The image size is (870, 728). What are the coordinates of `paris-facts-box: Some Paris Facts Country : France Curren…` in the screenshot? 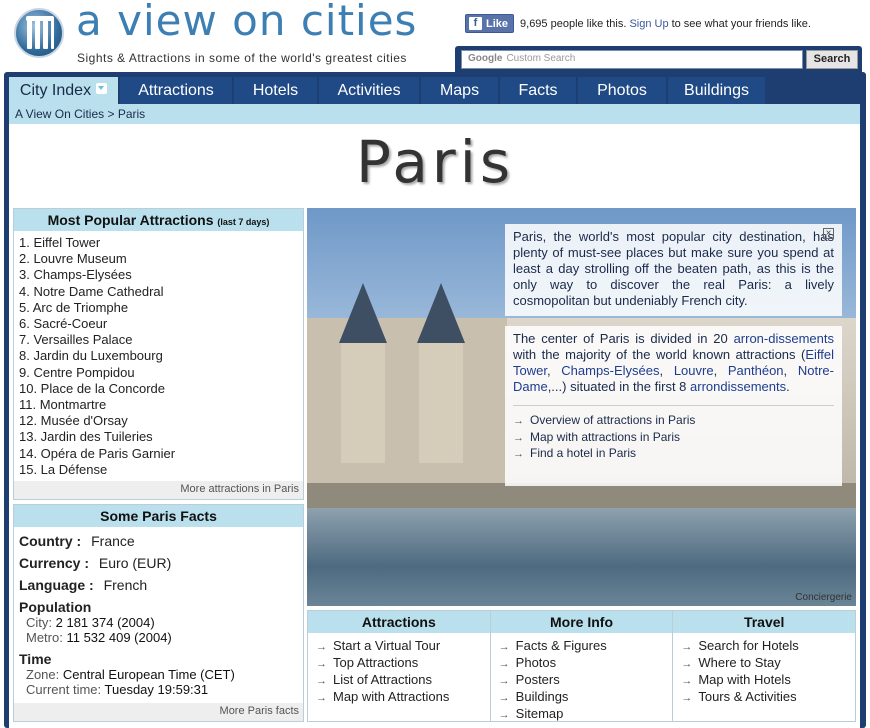 It's located at (158, 613).